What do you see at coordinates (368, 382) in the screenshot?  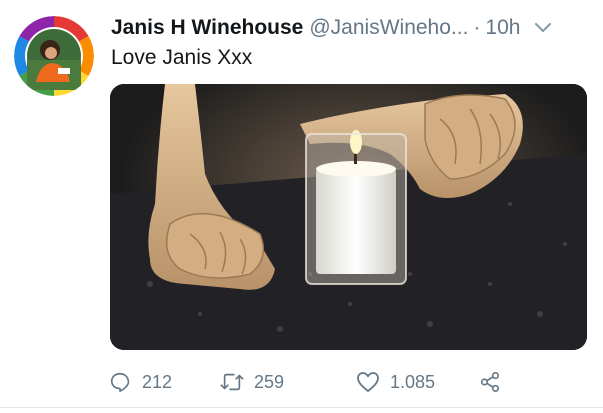 I see `heart-icon` at bounding box center [368, 382].